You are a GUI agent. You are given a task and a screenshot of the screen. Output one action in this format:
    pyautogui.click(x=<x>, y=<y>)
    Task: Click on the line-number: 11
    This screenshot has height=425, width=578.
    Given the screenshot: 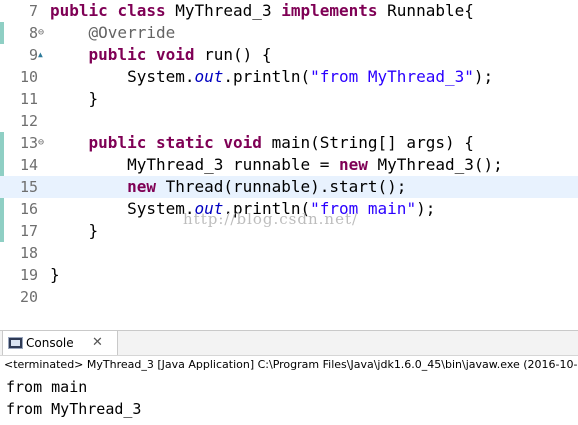 What is the action you would take?
    pyautogui.click(x=28, y=99)
    